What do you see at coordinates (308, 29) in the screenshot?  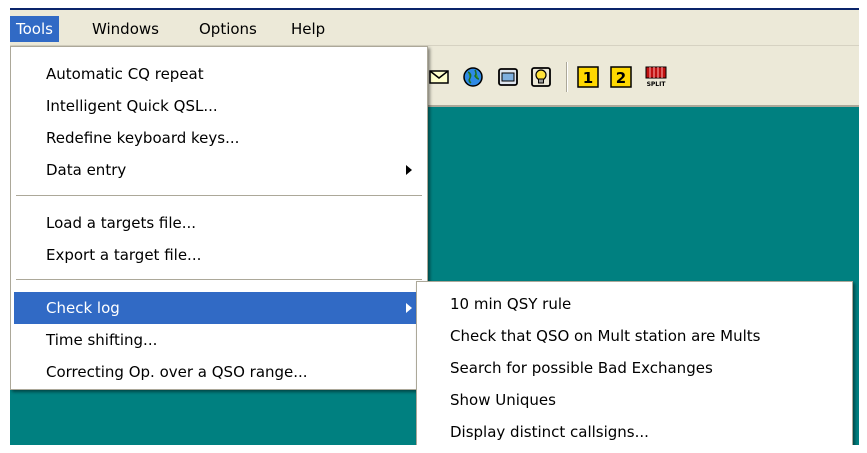 I see `menu-help: Help` at bounding box center [308, 29].